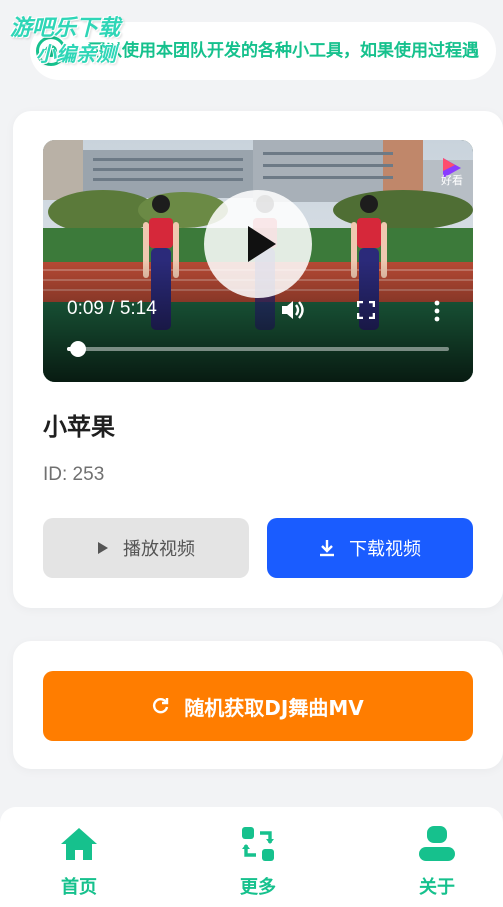  I want to click on random-mv-label: 随机获取DJ舞曲MV, so click(274, 707).